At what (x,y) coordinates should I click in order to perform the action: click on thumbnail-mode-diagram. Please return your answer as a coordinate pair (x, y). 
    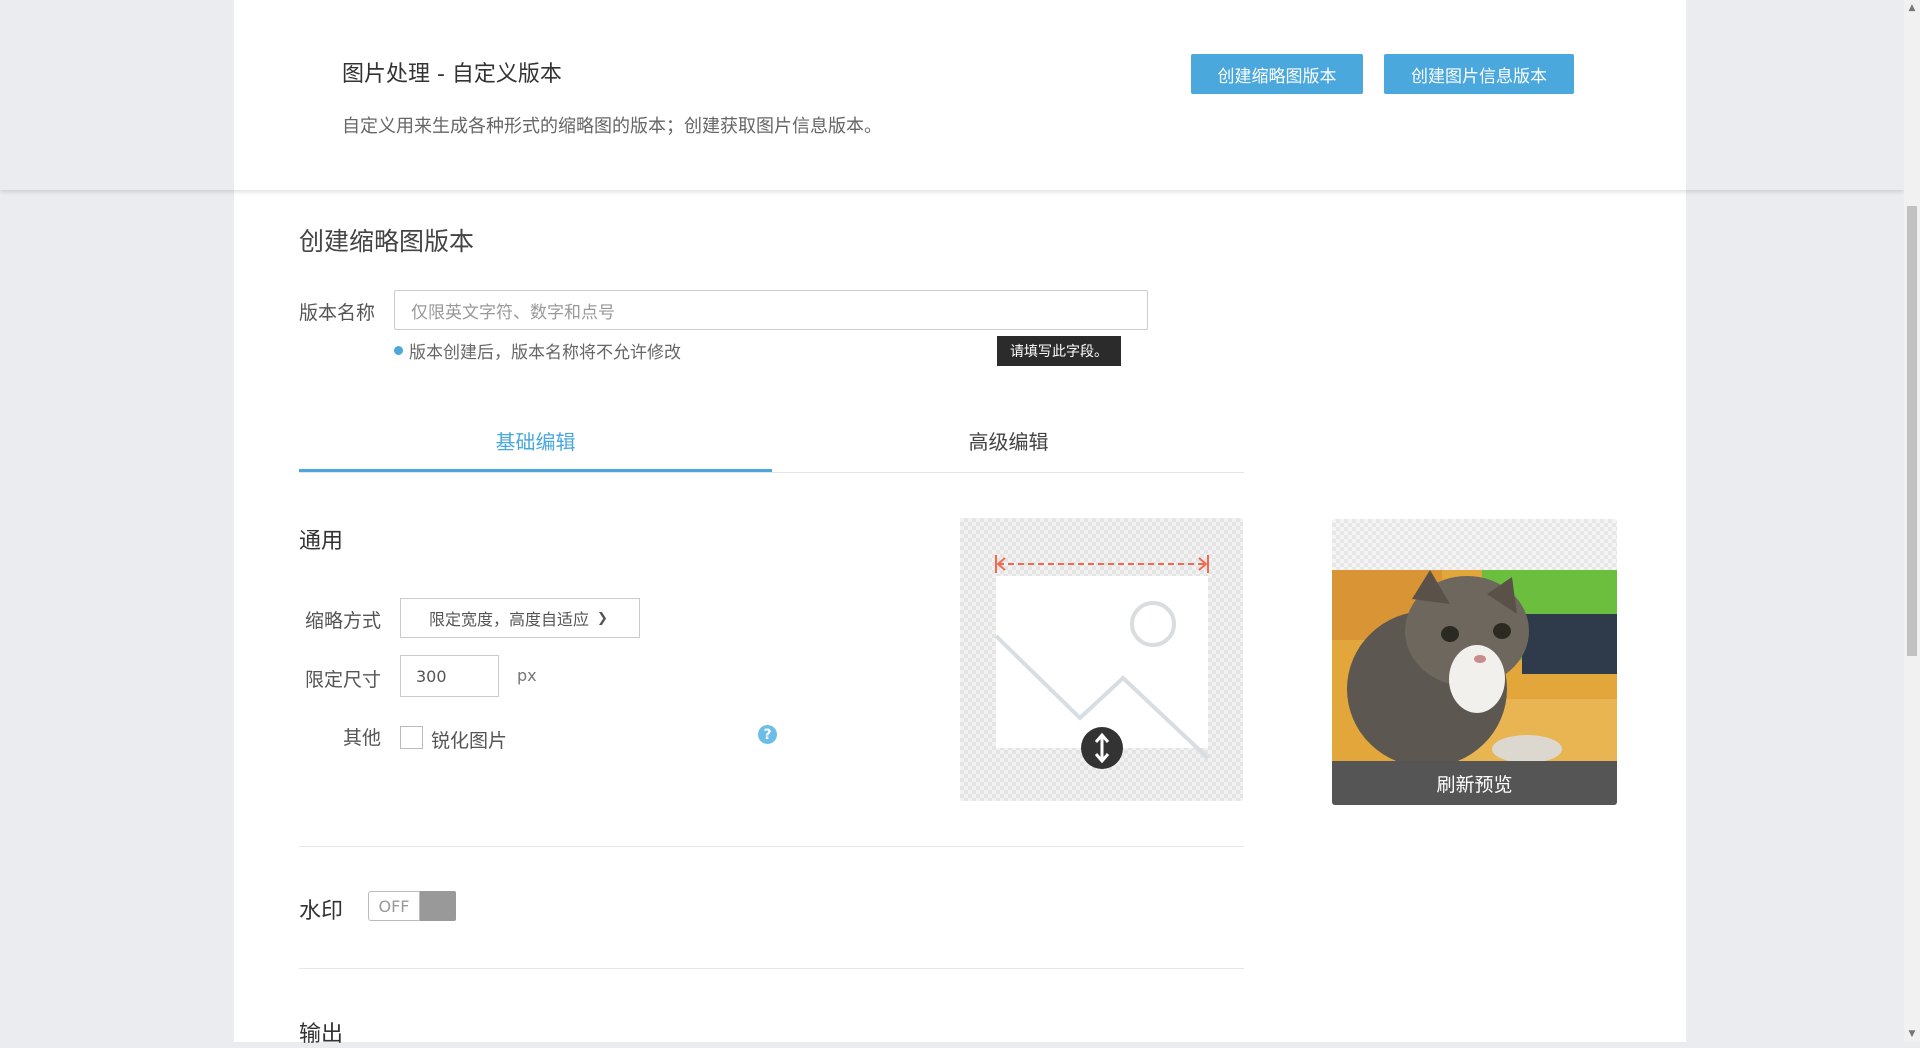
    Looking at the image, I should click on (1101, 659).